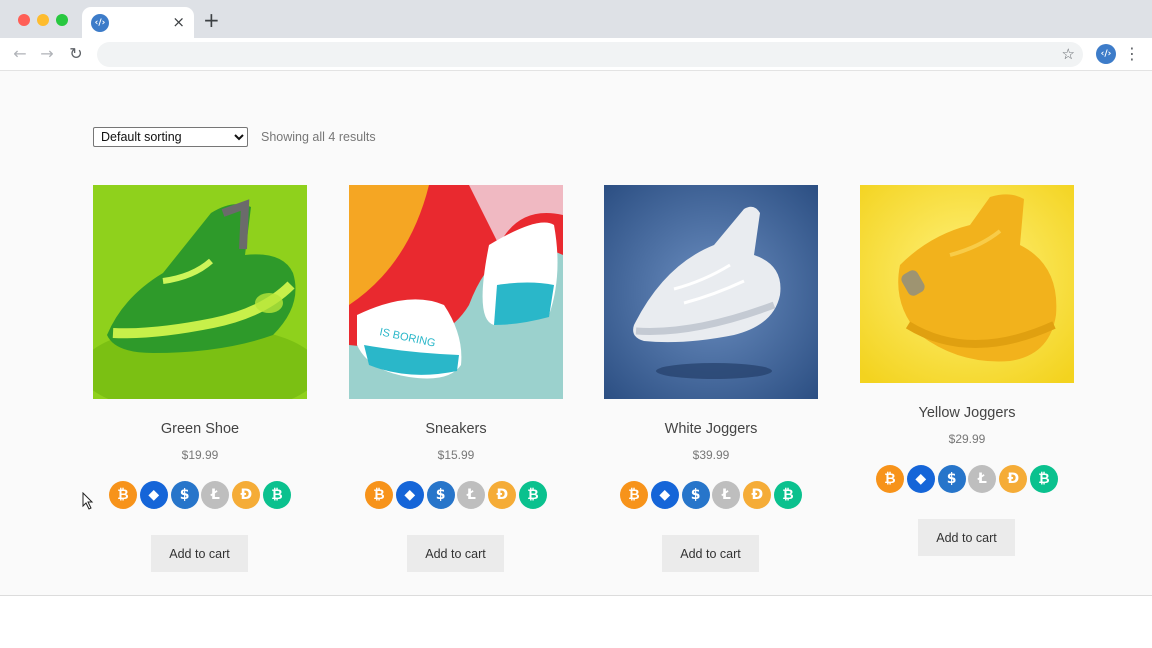 Image resolution: width=1152 pixels, height=648 pixels. I want to click on product-card: Yellow Joggers $29.99 ₿ ◆ $ Ł Đ ₿ Add to cart, so click(967, 375).